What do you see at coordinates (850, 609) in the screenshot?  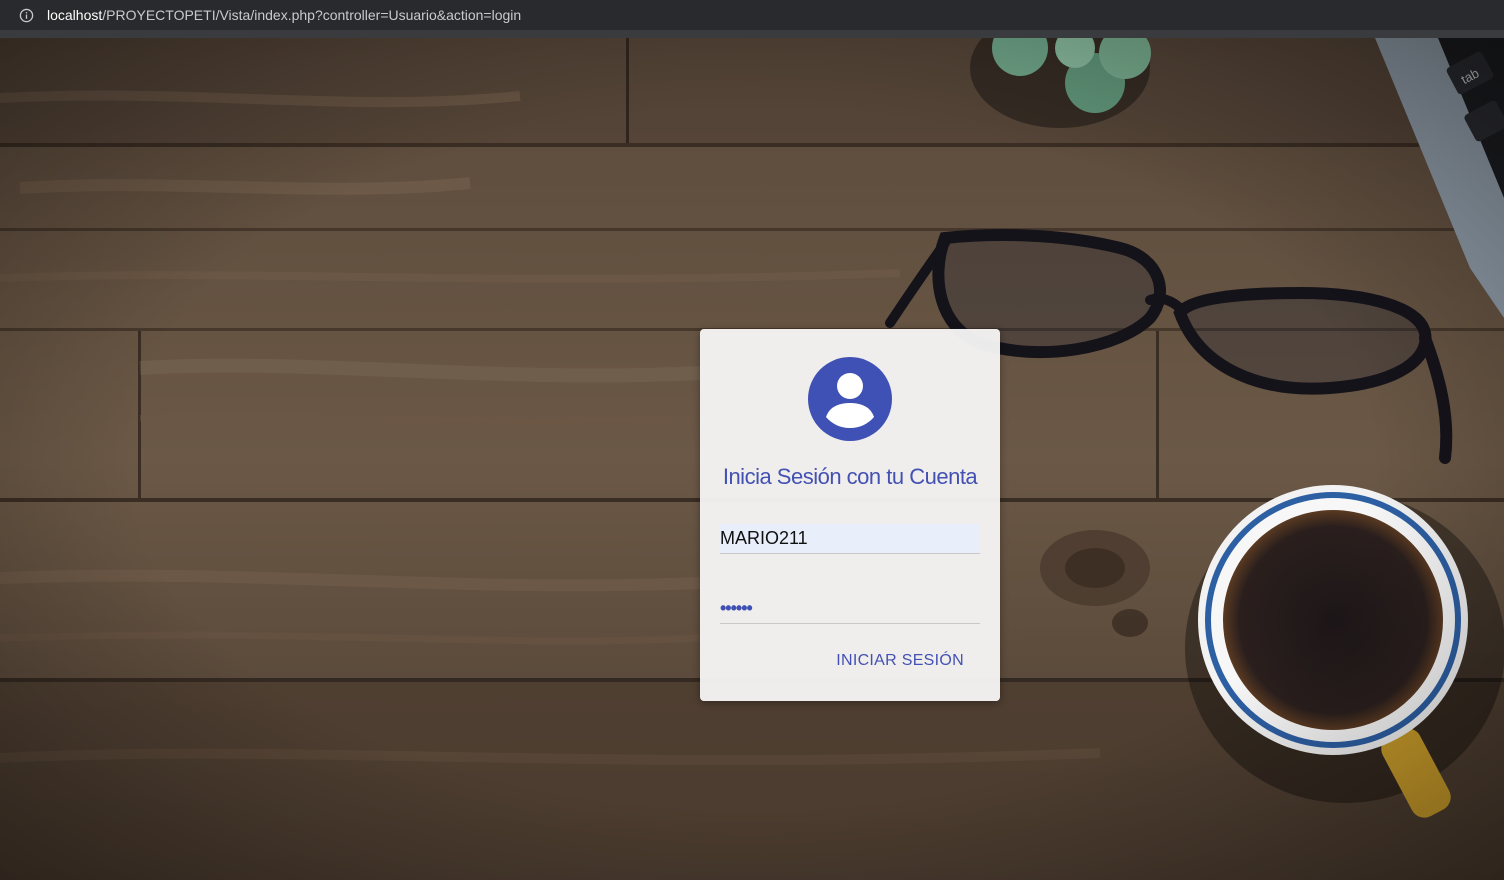 I see `password-input: ••••••` at bounding box center [850, 609].